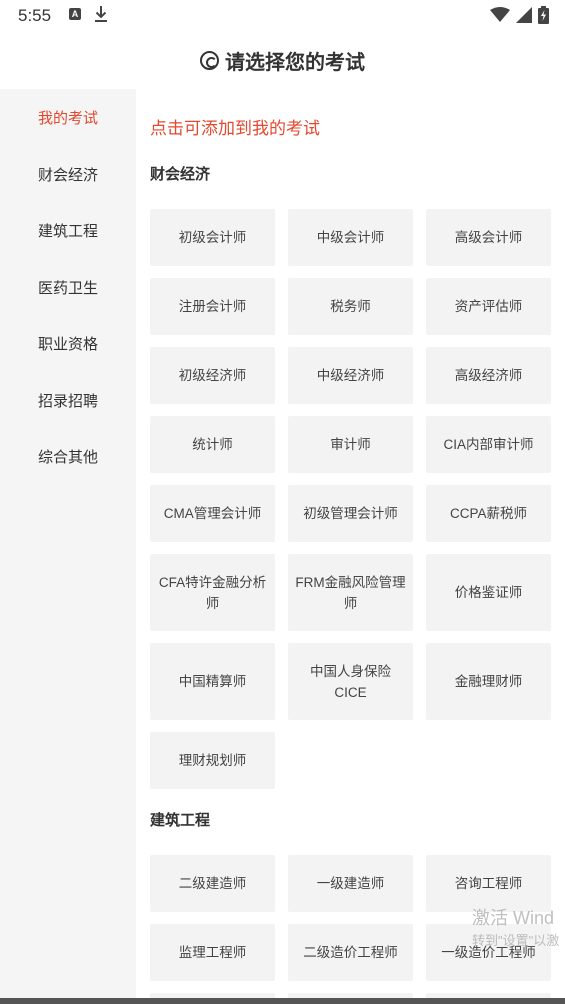 Image resolution: width=565 pixels, height=1004 pixels. I want to click on exam-button: 统计师, so click(212, 444).